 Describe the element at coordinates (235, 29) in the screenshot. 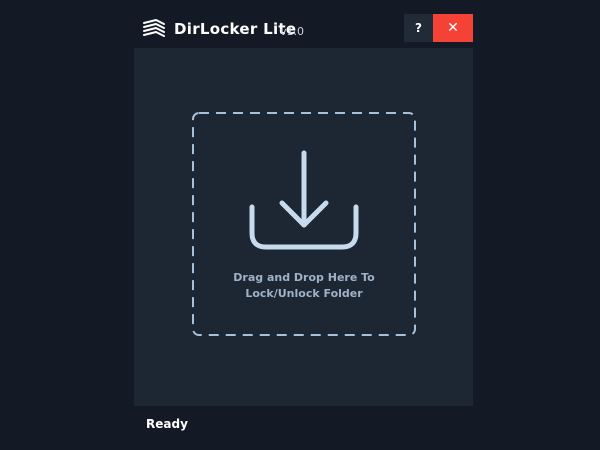

I see `app-title: DirLocker Lite` at that location.